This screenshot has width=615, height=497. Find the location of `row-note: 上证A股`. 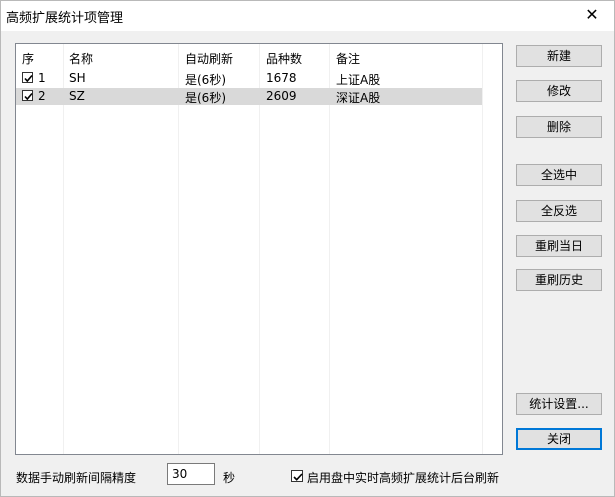

row-note: 上证A股 is located at coordinates (358, 80).